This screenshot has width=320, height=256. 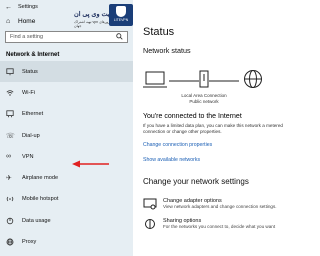 What do you see at coordinates (150, 224) in the screenshot?
I see `sharing-icon` at bounding box center [150, 224].